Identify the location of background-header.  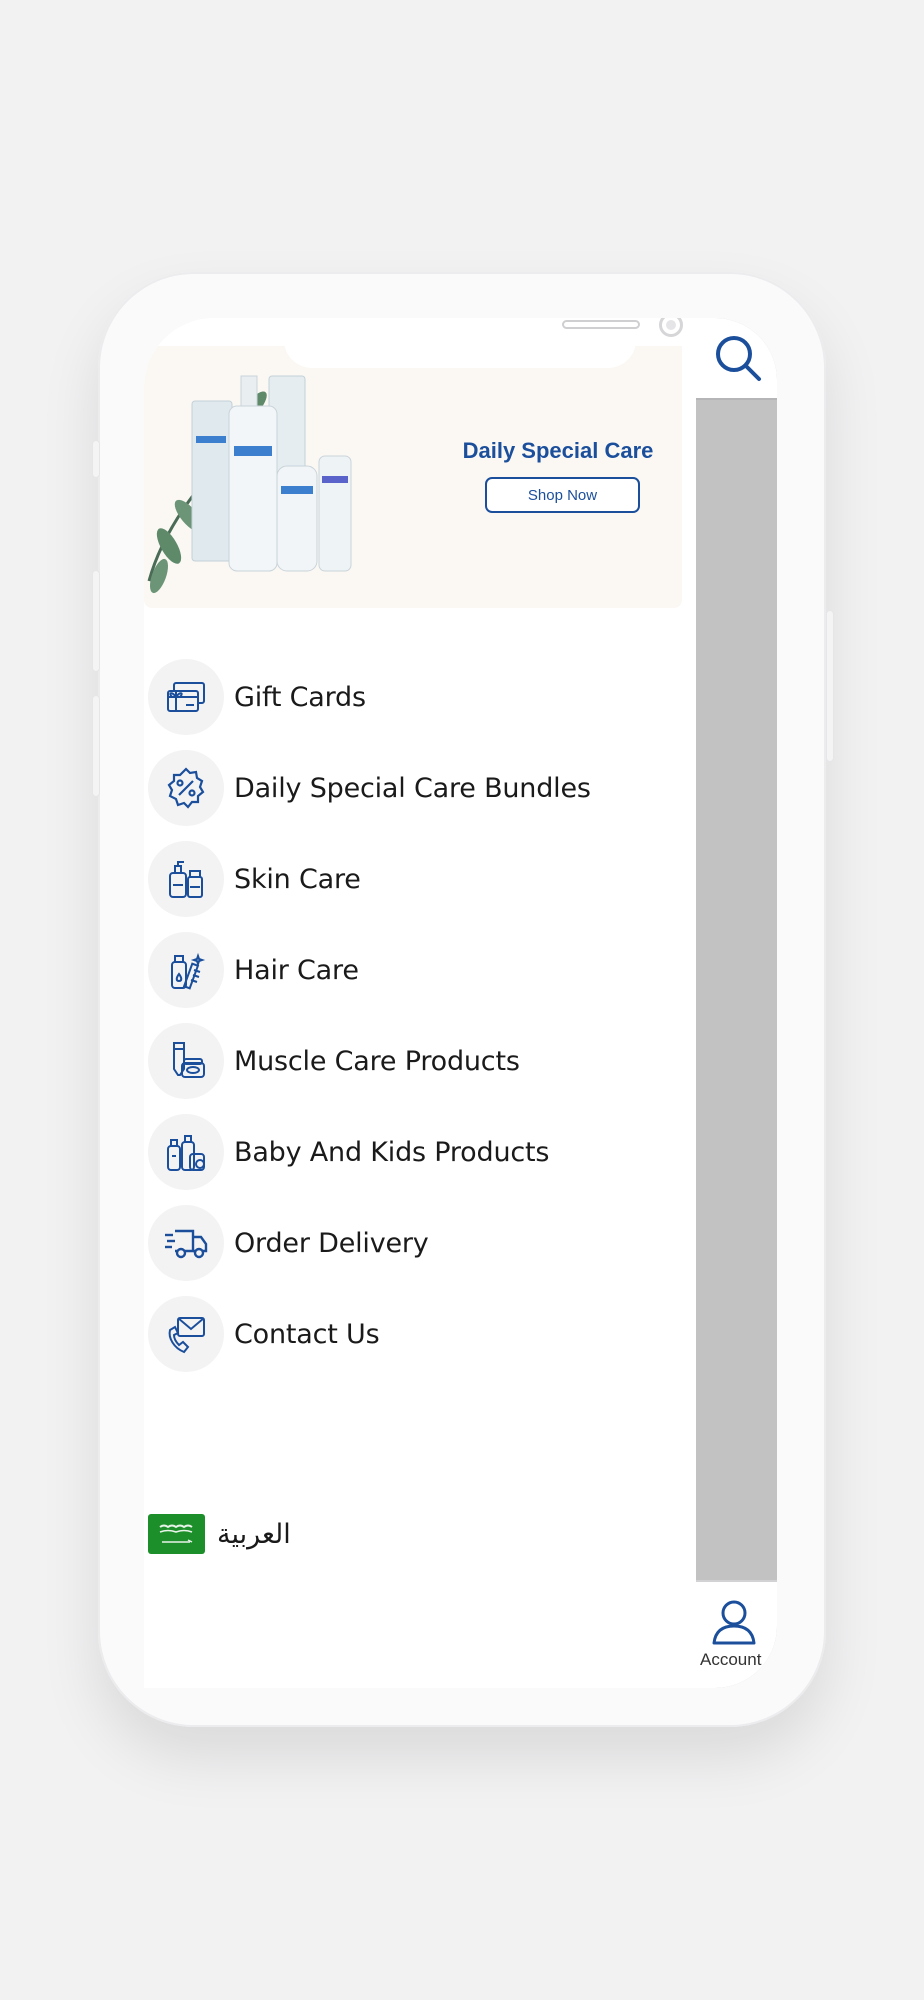
(736, 359).